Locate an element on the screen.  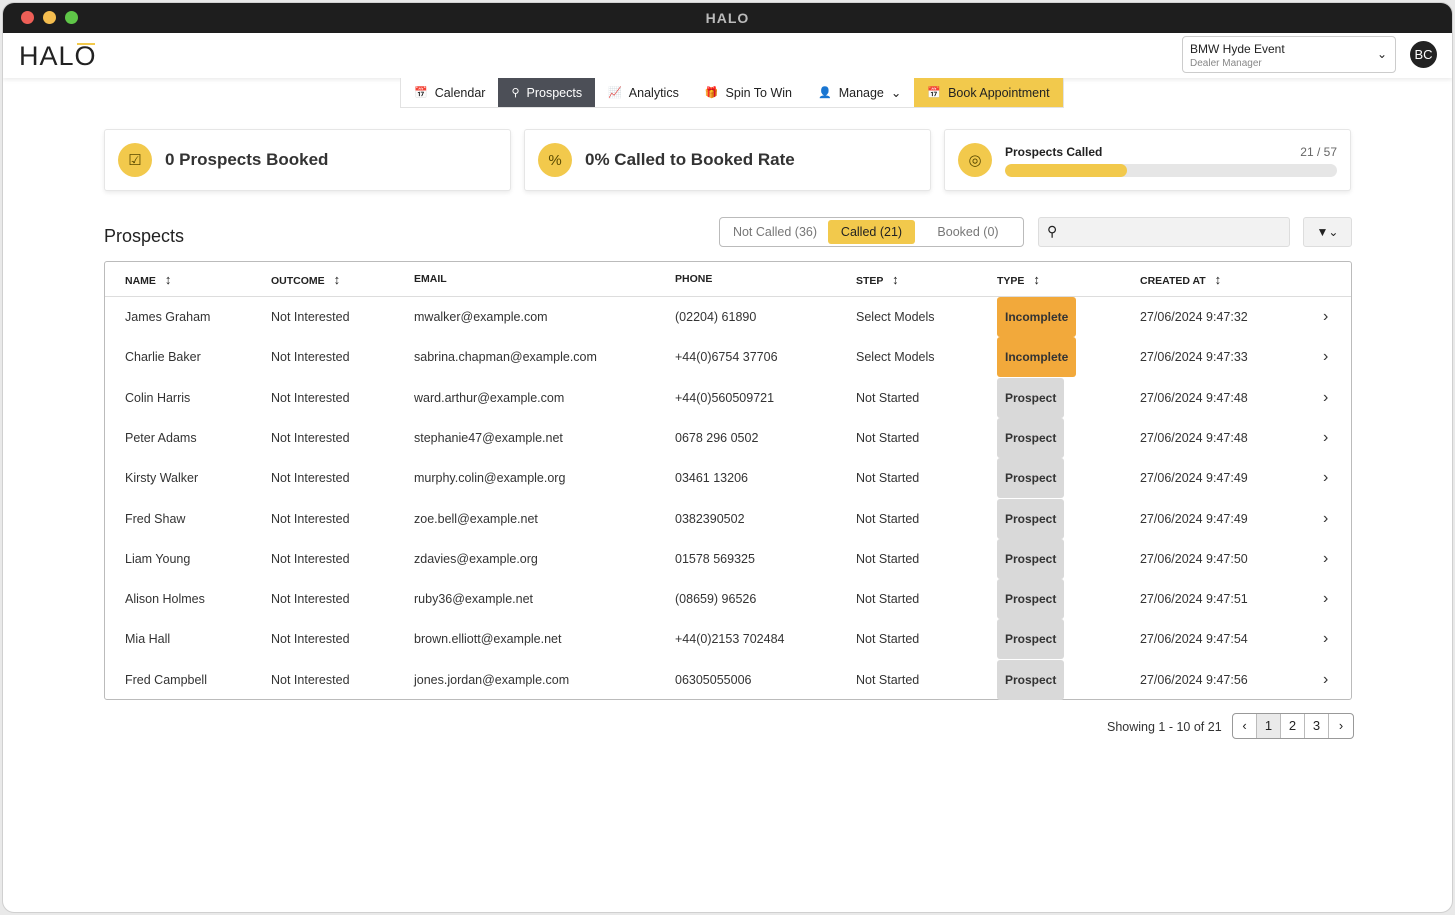
tab-called: Called (21) is located at coordinates (871, 232).